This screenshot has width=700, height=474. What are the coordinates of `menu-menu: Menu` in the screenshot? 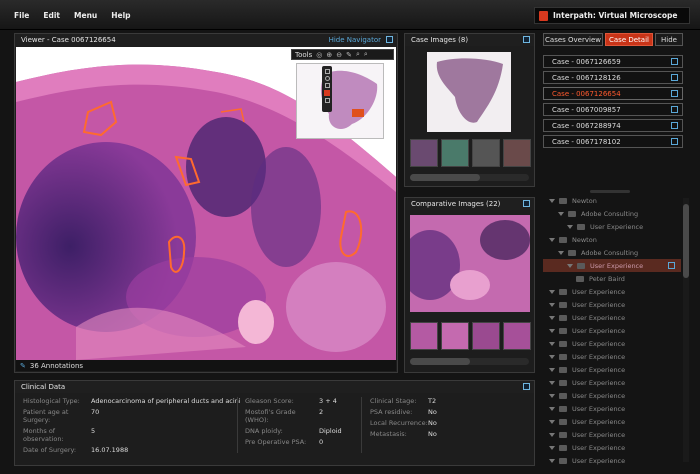 It's located at (85, 15).